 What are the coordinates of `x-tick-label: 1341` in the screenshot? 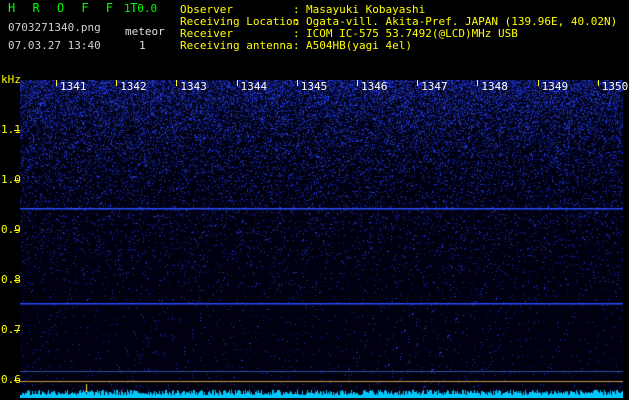 It's located at (73, 86).